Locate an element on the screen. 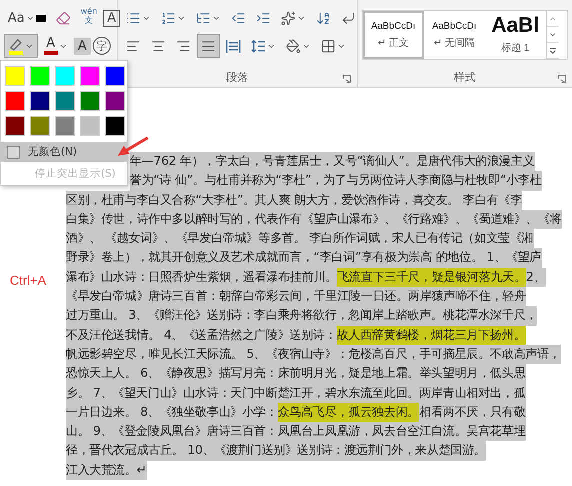 Image resolution: width=572 pixels, height=486 pixels. indent-icon is located at coordinates (263, 18).